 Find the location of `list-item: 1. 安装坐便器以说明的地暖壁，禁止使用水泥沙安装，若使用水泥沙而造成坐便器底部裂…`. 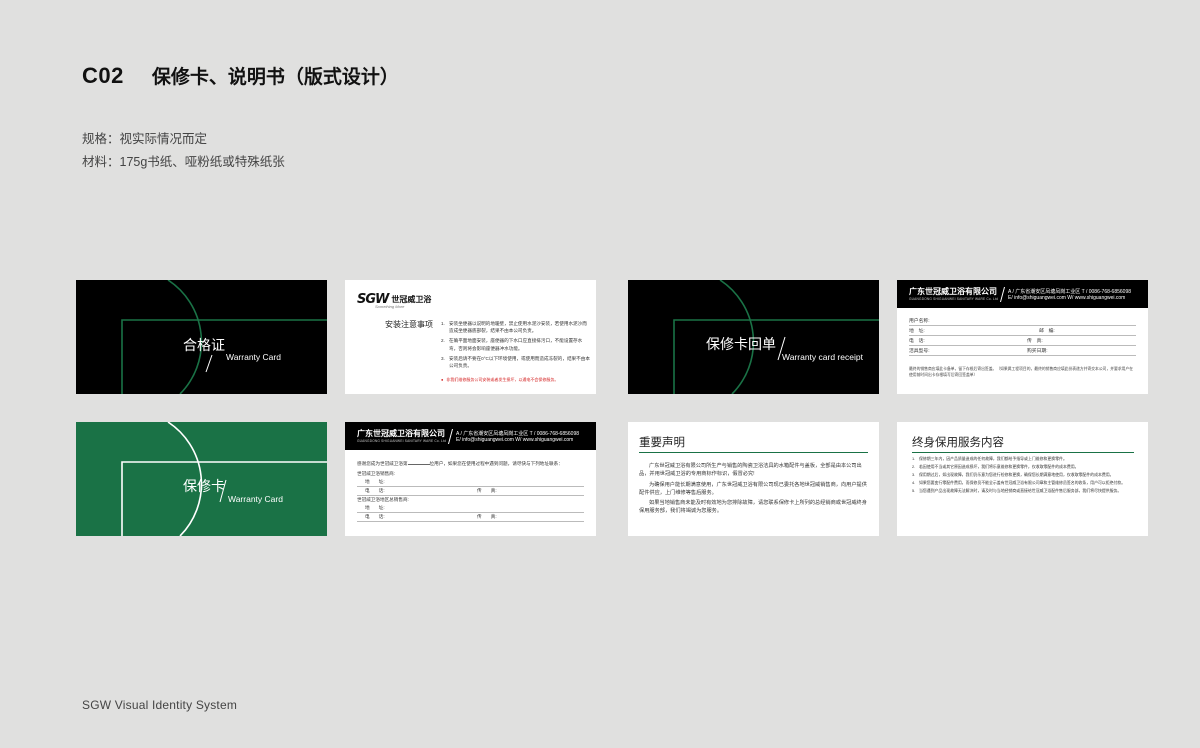

list-item: 1. 安装坐便器以说明的地暖壁，禁止使用水泥沙安装，若使用水泥沙而造成坐便器底部裂… is located at coordinates (514, 327).